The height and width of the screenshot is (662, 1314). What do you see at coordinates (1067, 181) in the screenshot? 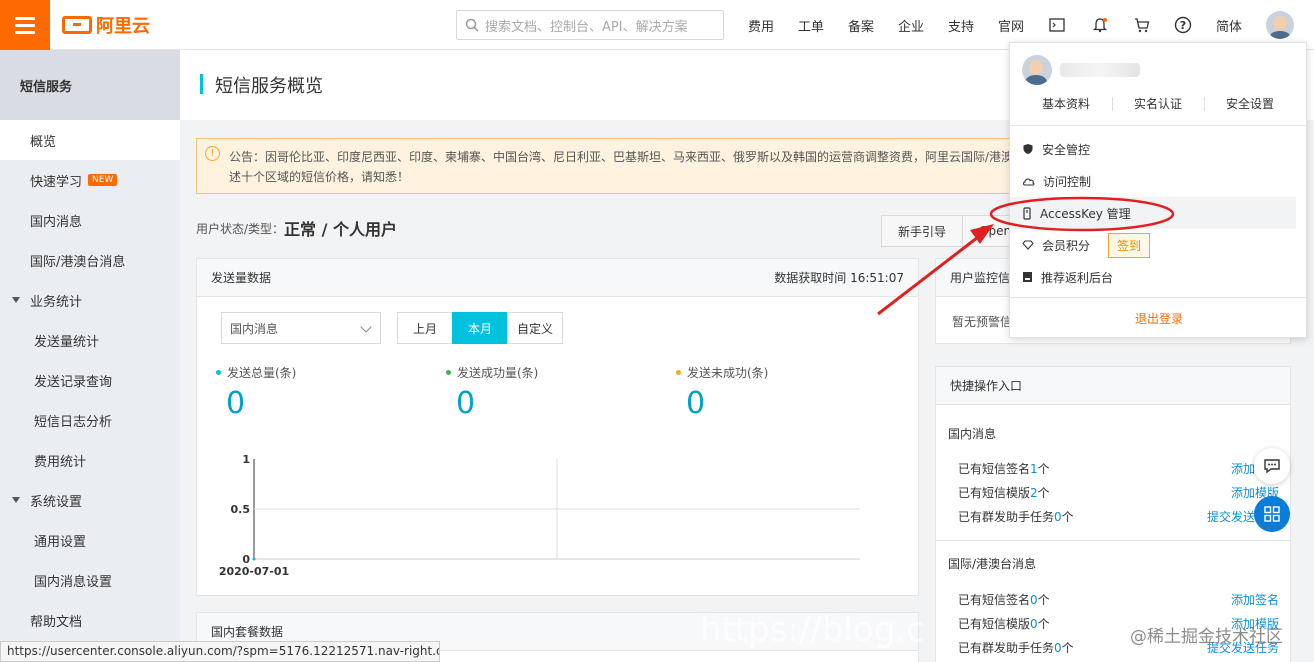
I see `menu-item-label: 访问控制` at bounding box center [1067, 181].